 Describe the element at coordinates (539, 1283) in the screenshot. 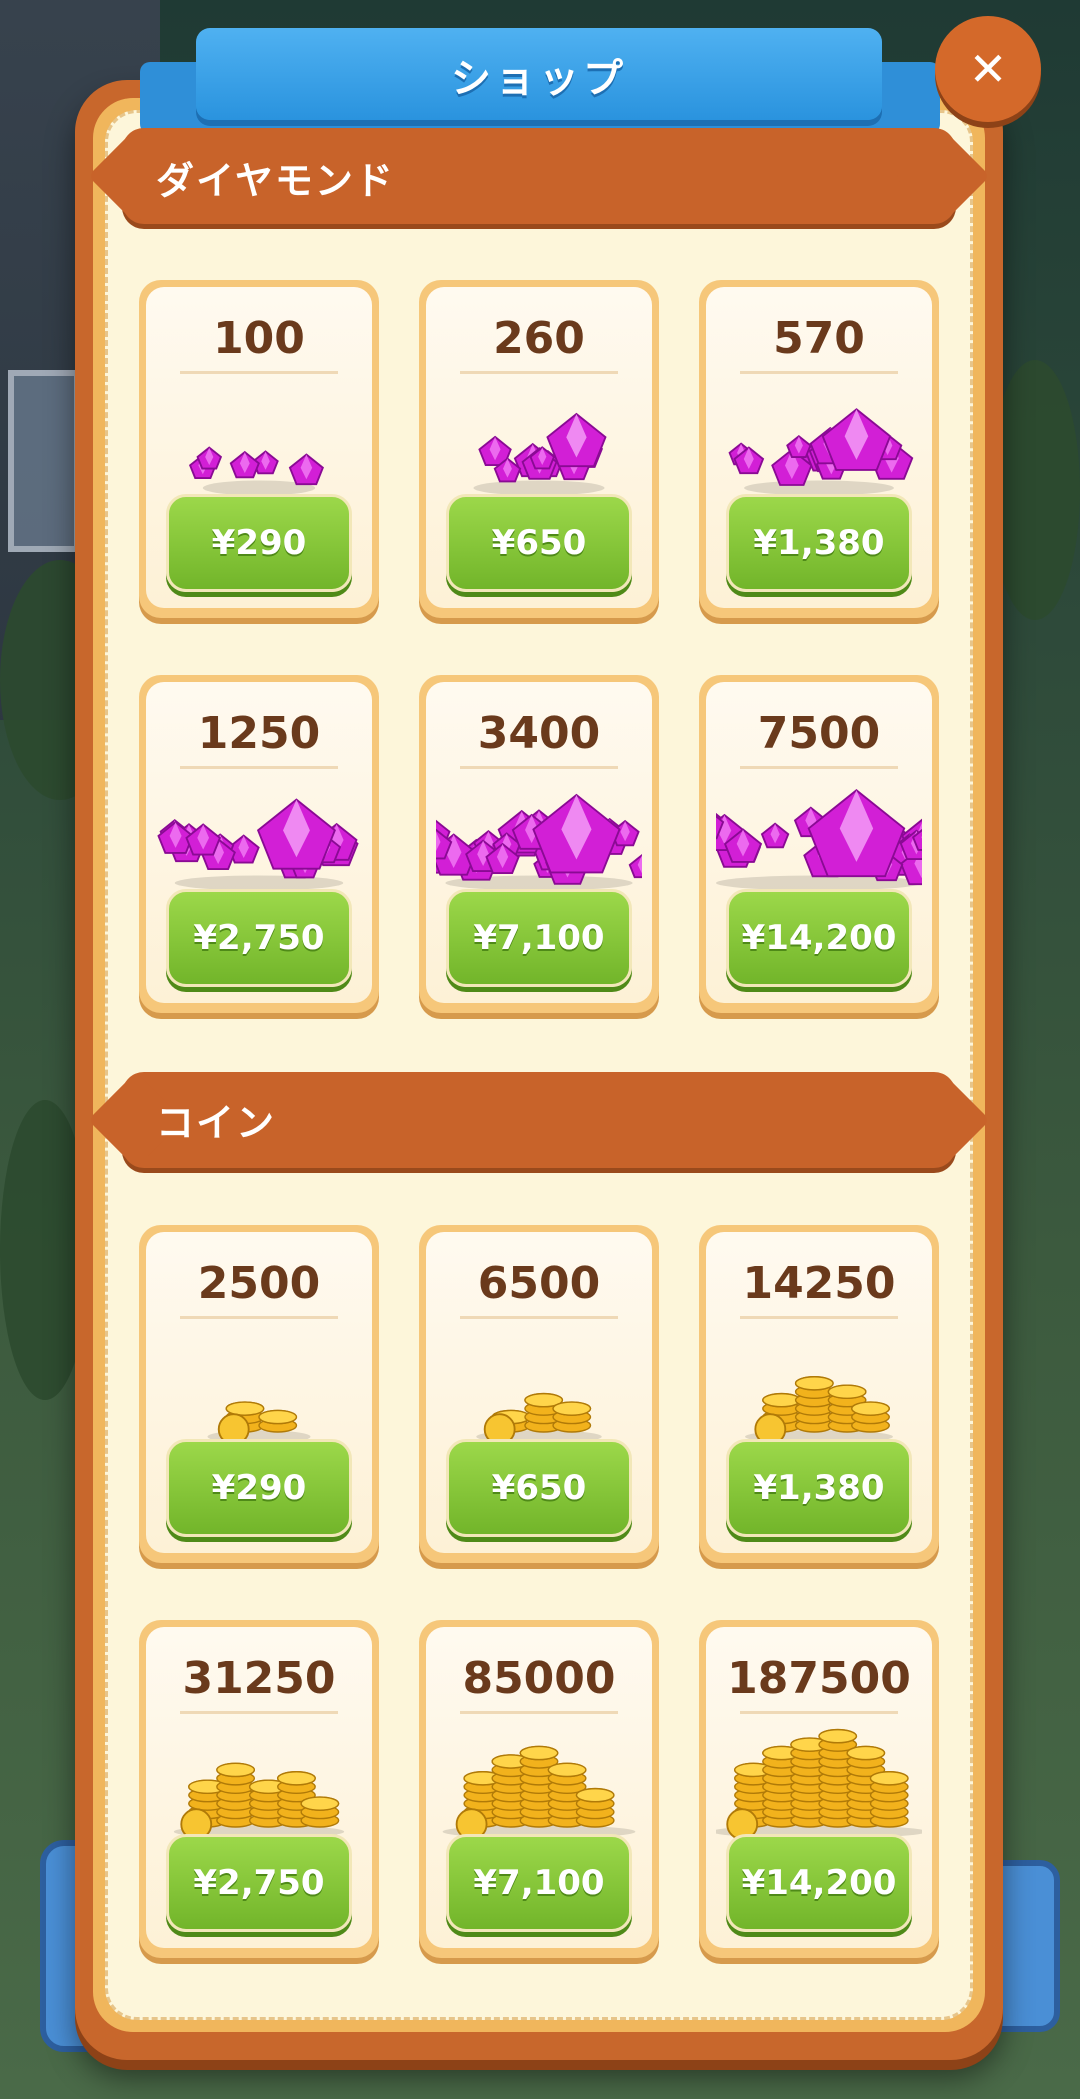

I see `coin-amount: 6500` at that location.